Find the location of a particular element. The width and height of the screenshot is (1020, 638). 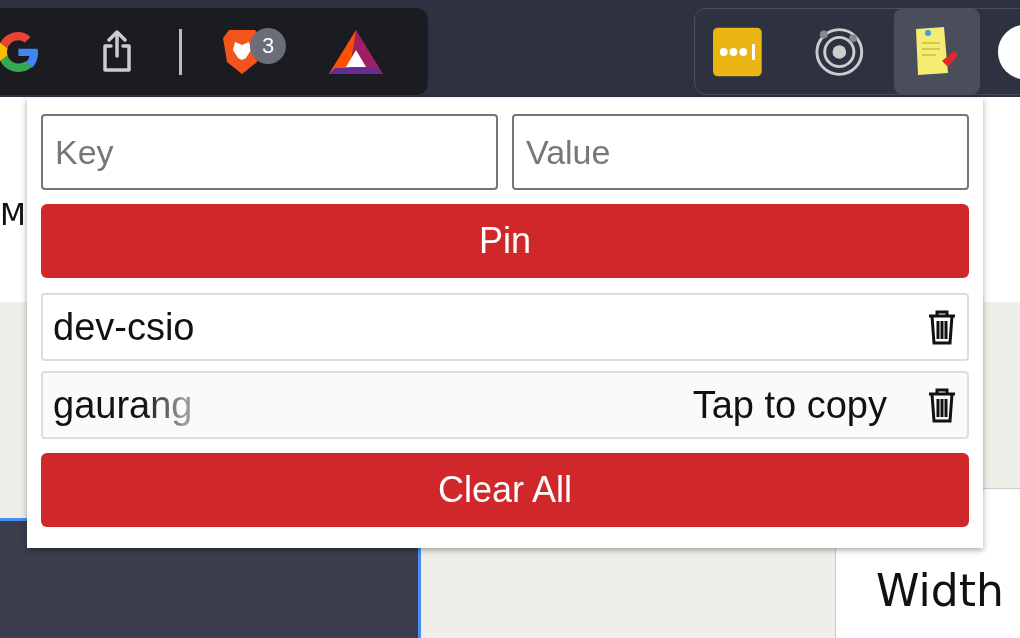

pin-key: dev-csio is located at coordinates (124, 326).